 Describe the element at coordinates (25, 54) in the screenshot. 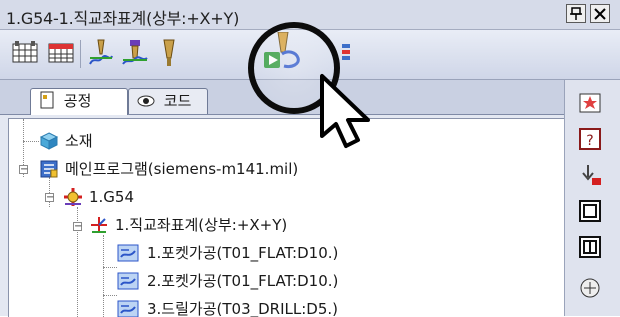

I see `grid-view-icon` at that location.